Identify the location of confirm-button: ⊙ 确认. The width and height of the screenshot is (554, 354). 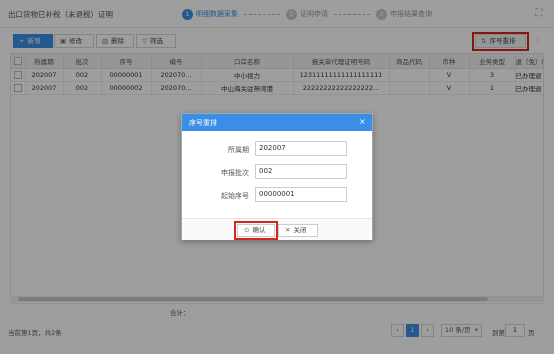
(256, 230).